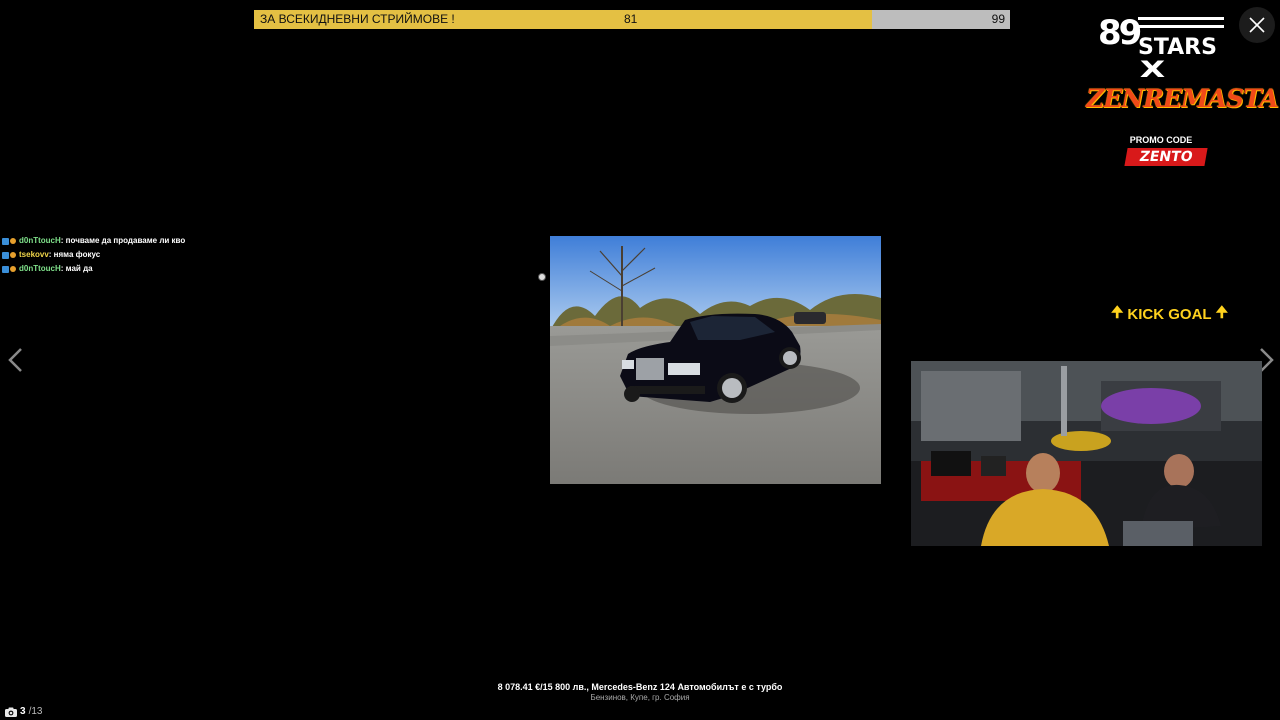 Image resolution: width=1280 pixels, height=720 pixels. Describe the element at coordinates (1120, 33) in the screenshot. I see `sponsor-number: 89` at that location.